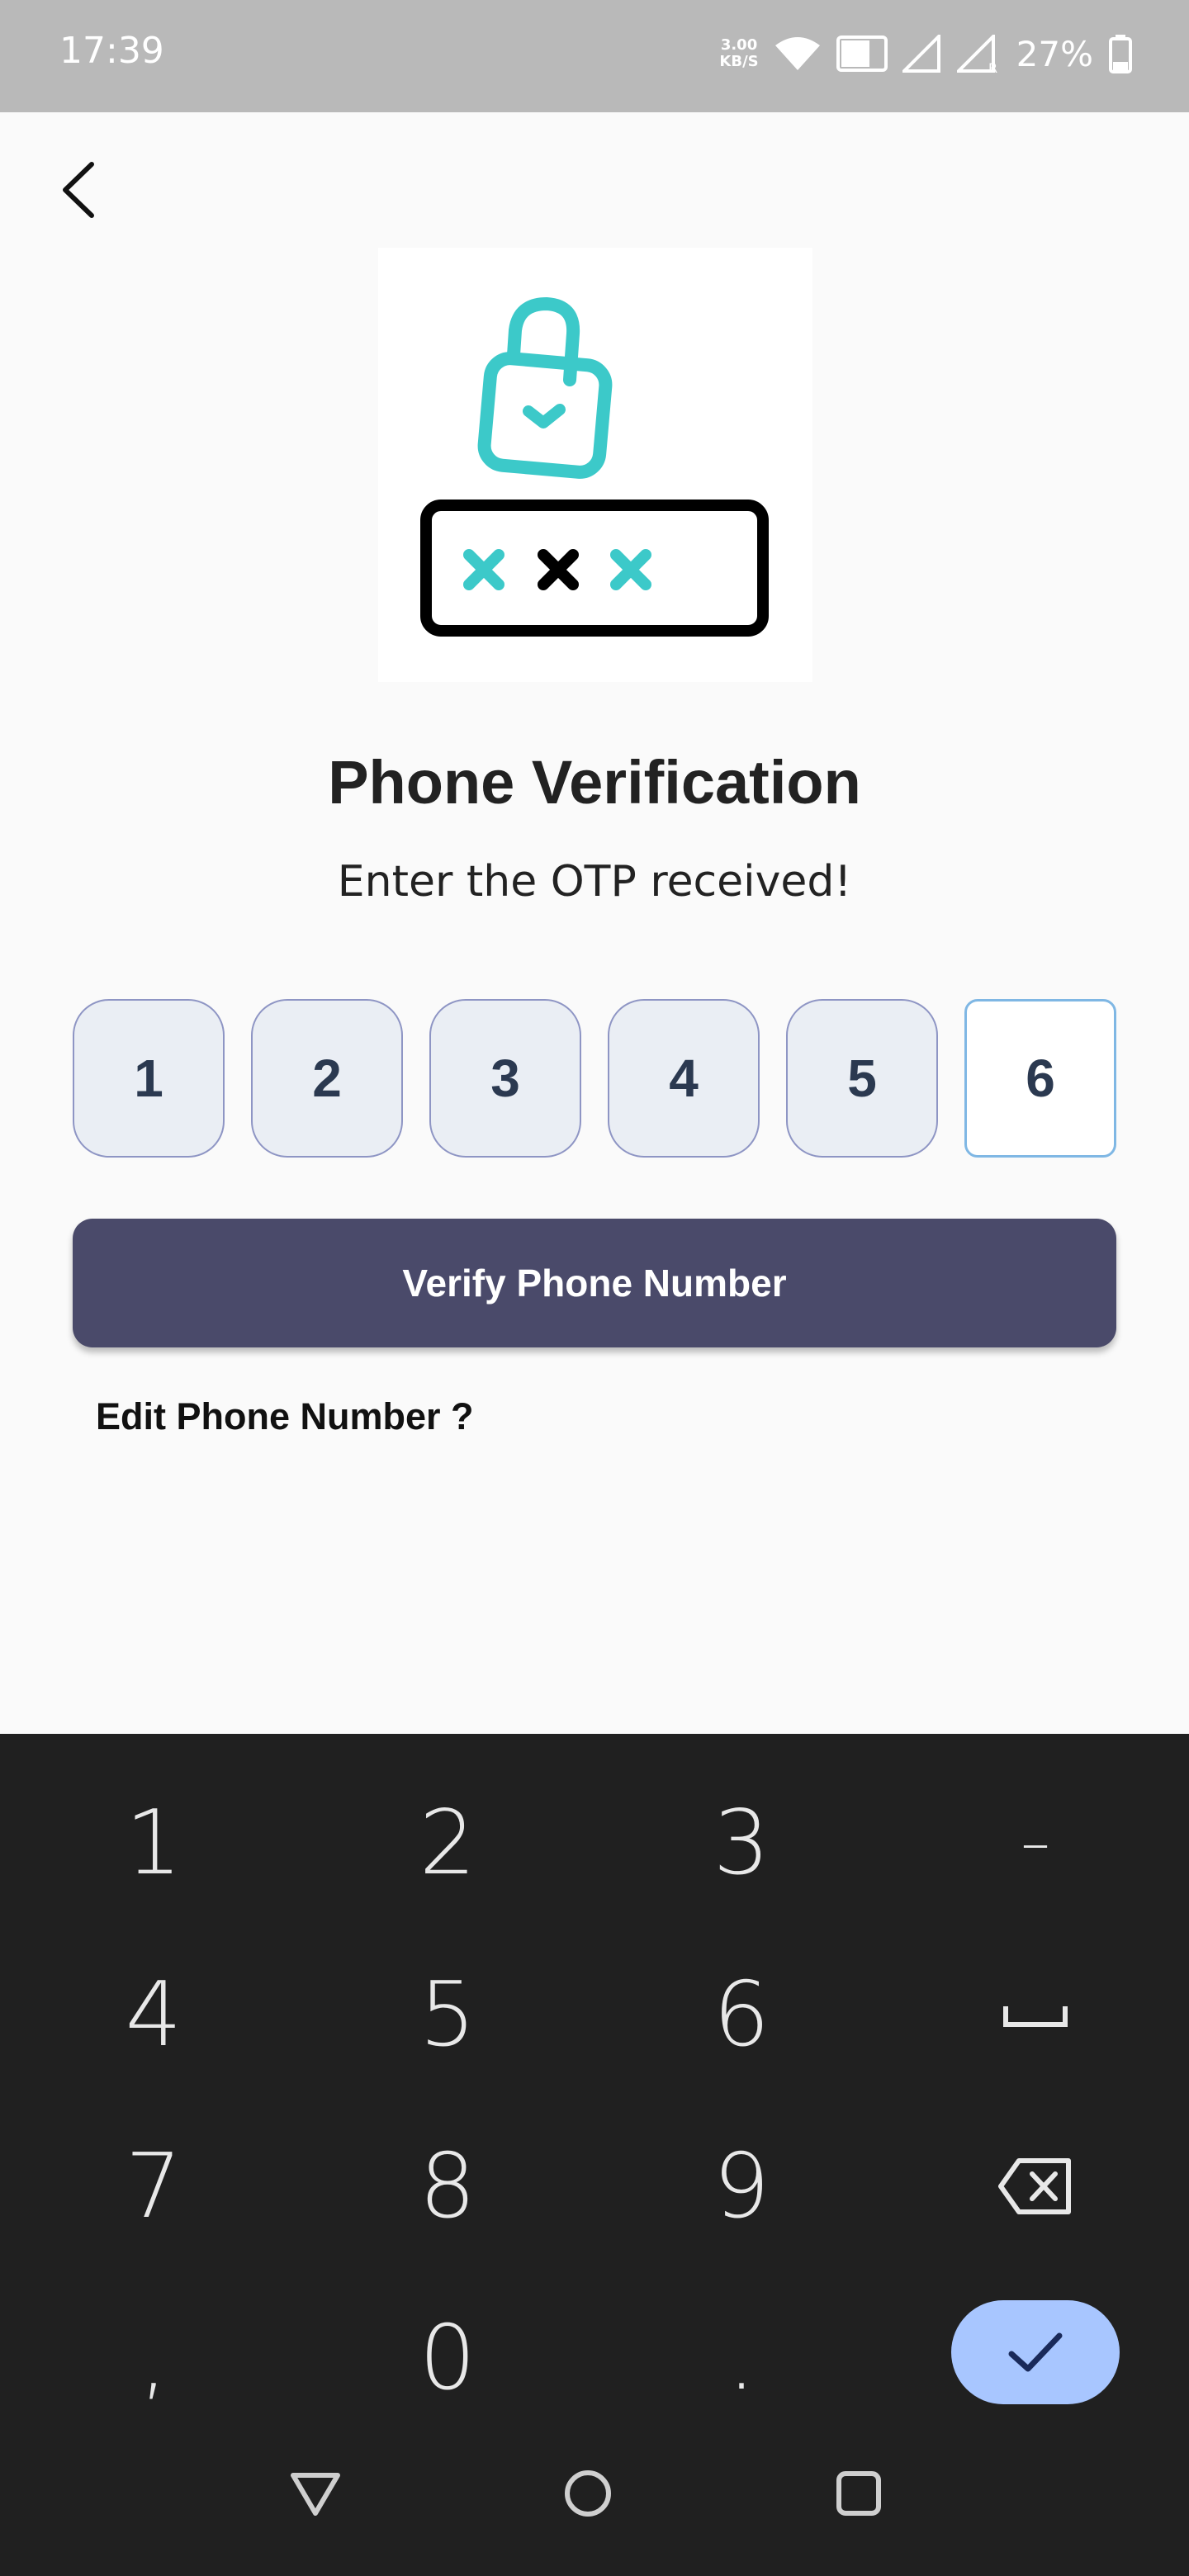 The height and width of the screenshot is (2576, 1189). What do you see at coordinates (447, 2358) in the screenshot?
I see `key-0: 0` at bounding box center [447, 2358].